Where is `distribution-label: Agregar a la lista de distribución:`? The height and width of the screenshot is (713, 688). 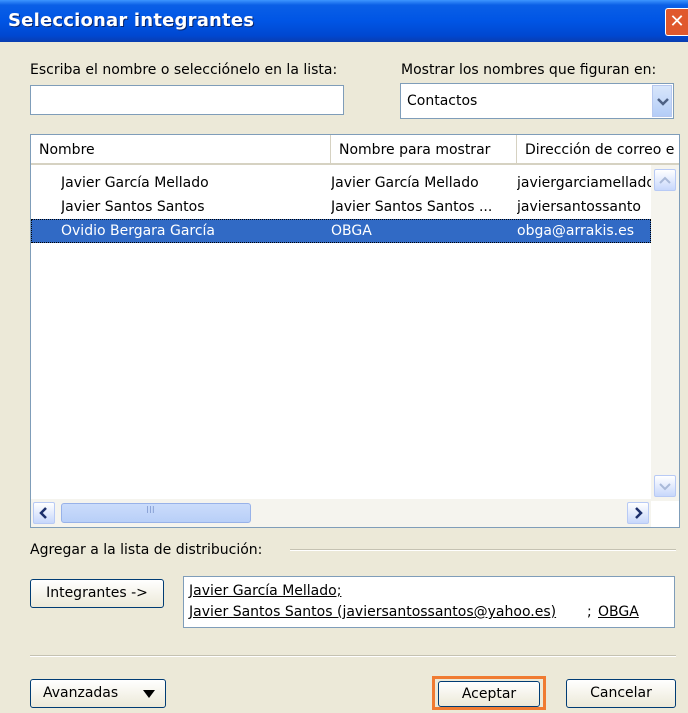
distribution-label: Agregar a la lista de distribución: is located at coordinates (146, 550).